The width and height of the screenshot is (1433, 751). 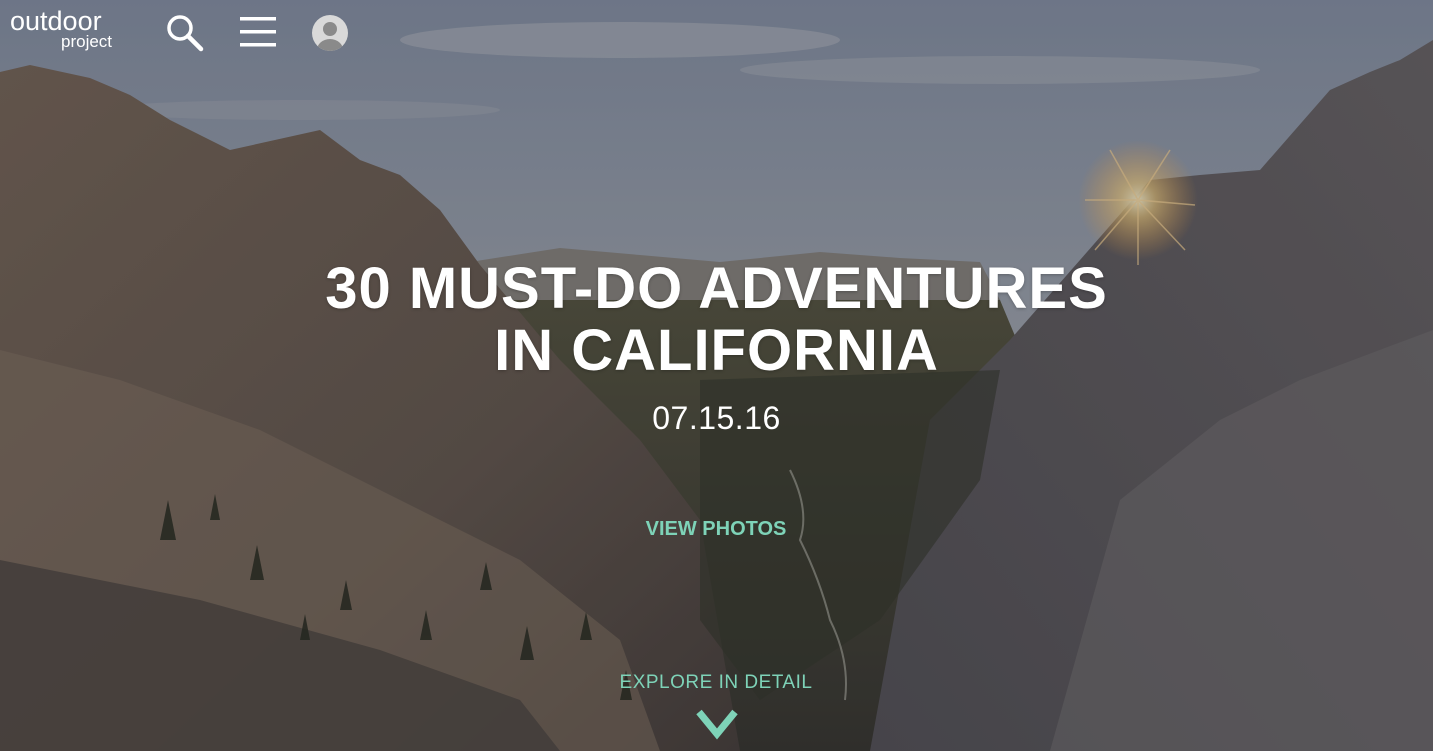 I want to click on search-icon, so click(x=185, y=33).